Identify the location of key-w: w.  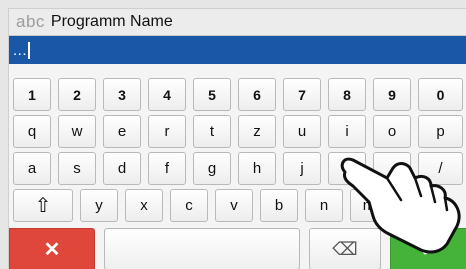
(77, 131).